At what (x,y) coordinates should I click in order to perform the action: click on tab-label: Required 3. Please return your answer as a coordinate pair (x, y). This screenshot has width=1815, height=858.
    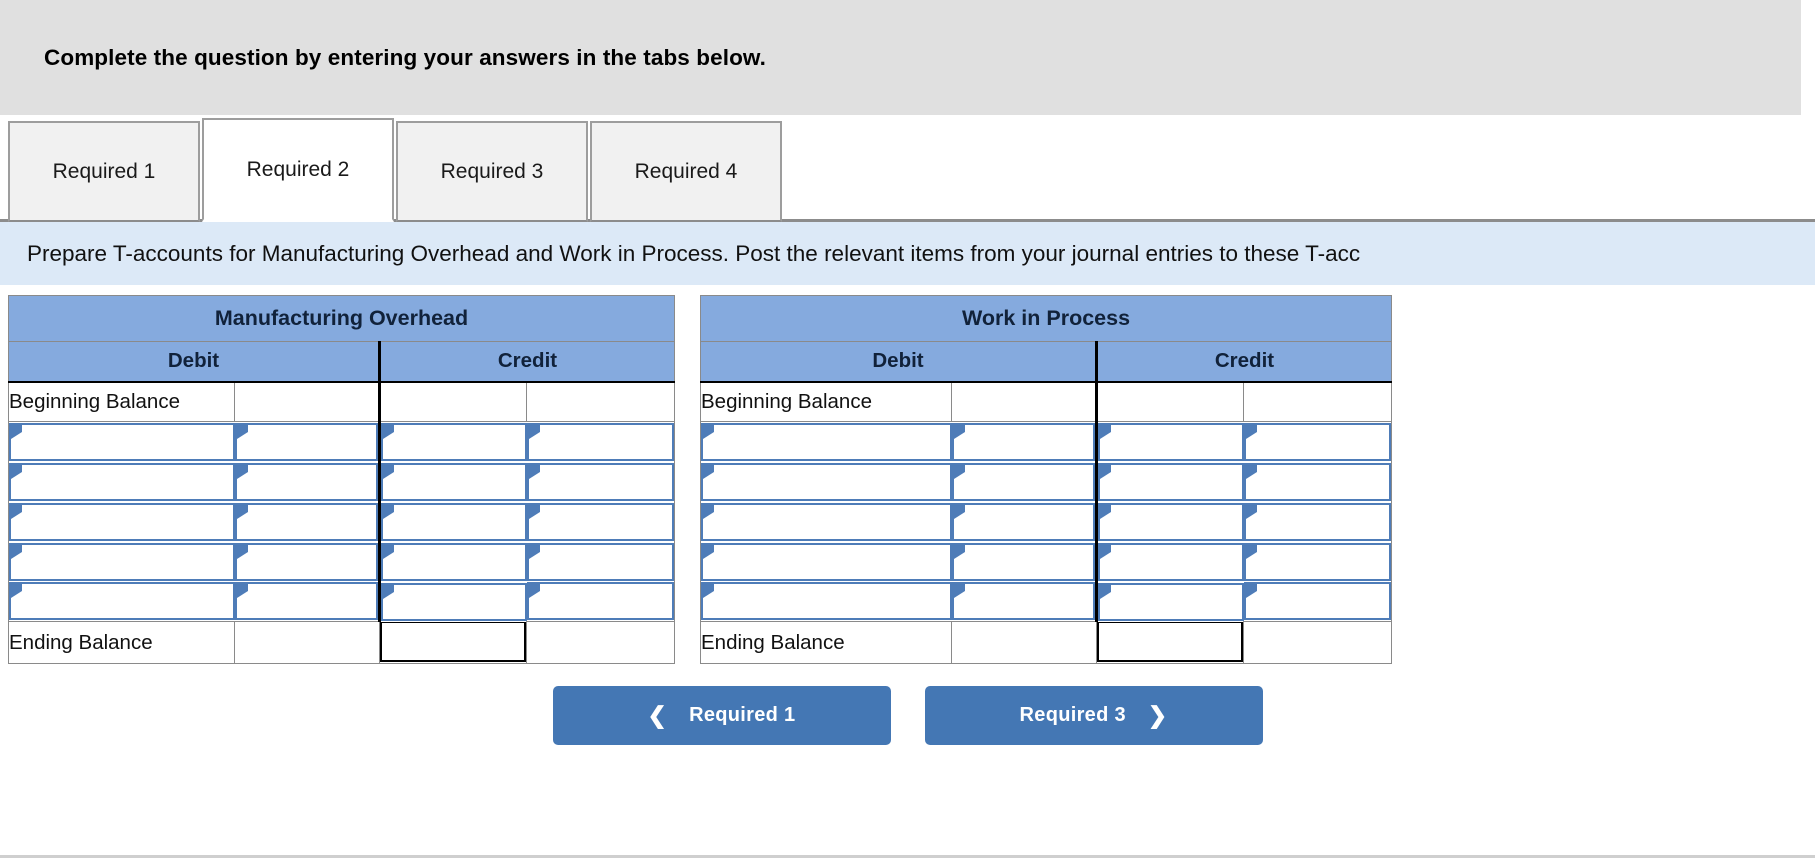
    Looking at the image, I should click on (492, 171).